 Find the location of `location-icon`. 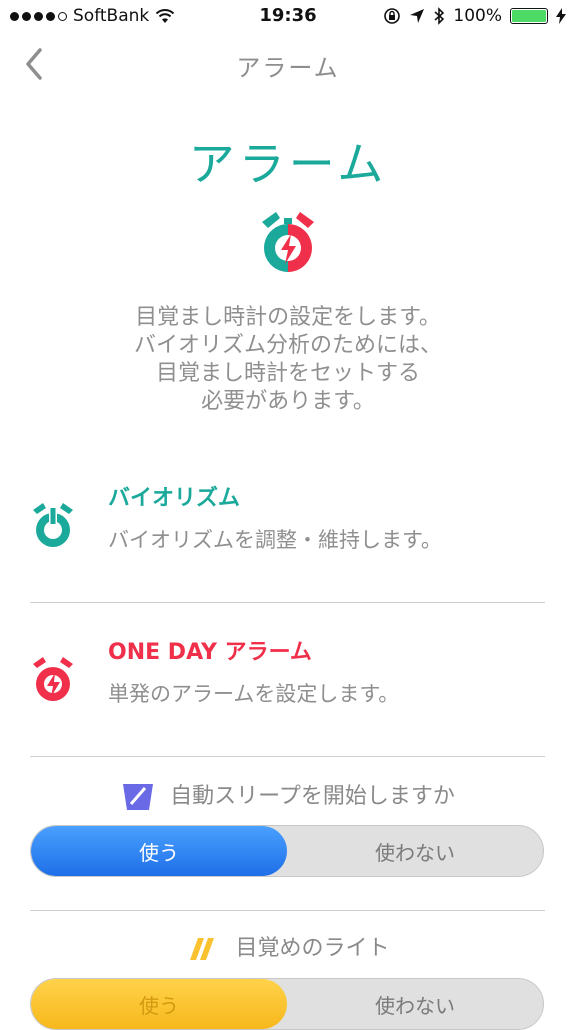

location-icon is located at coordinates (417, 16).